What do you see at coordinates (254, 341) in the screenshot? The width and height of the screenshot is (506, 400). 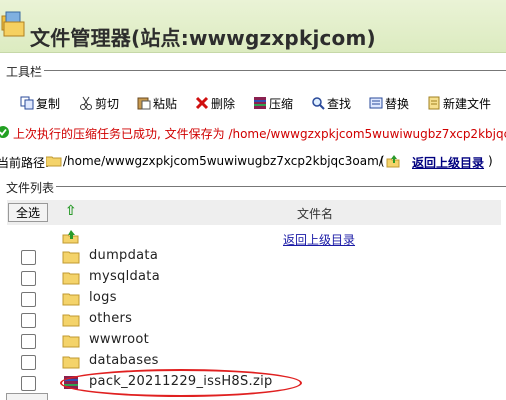 I see `table-row: wwwroot` at bounding box center [254, 341].